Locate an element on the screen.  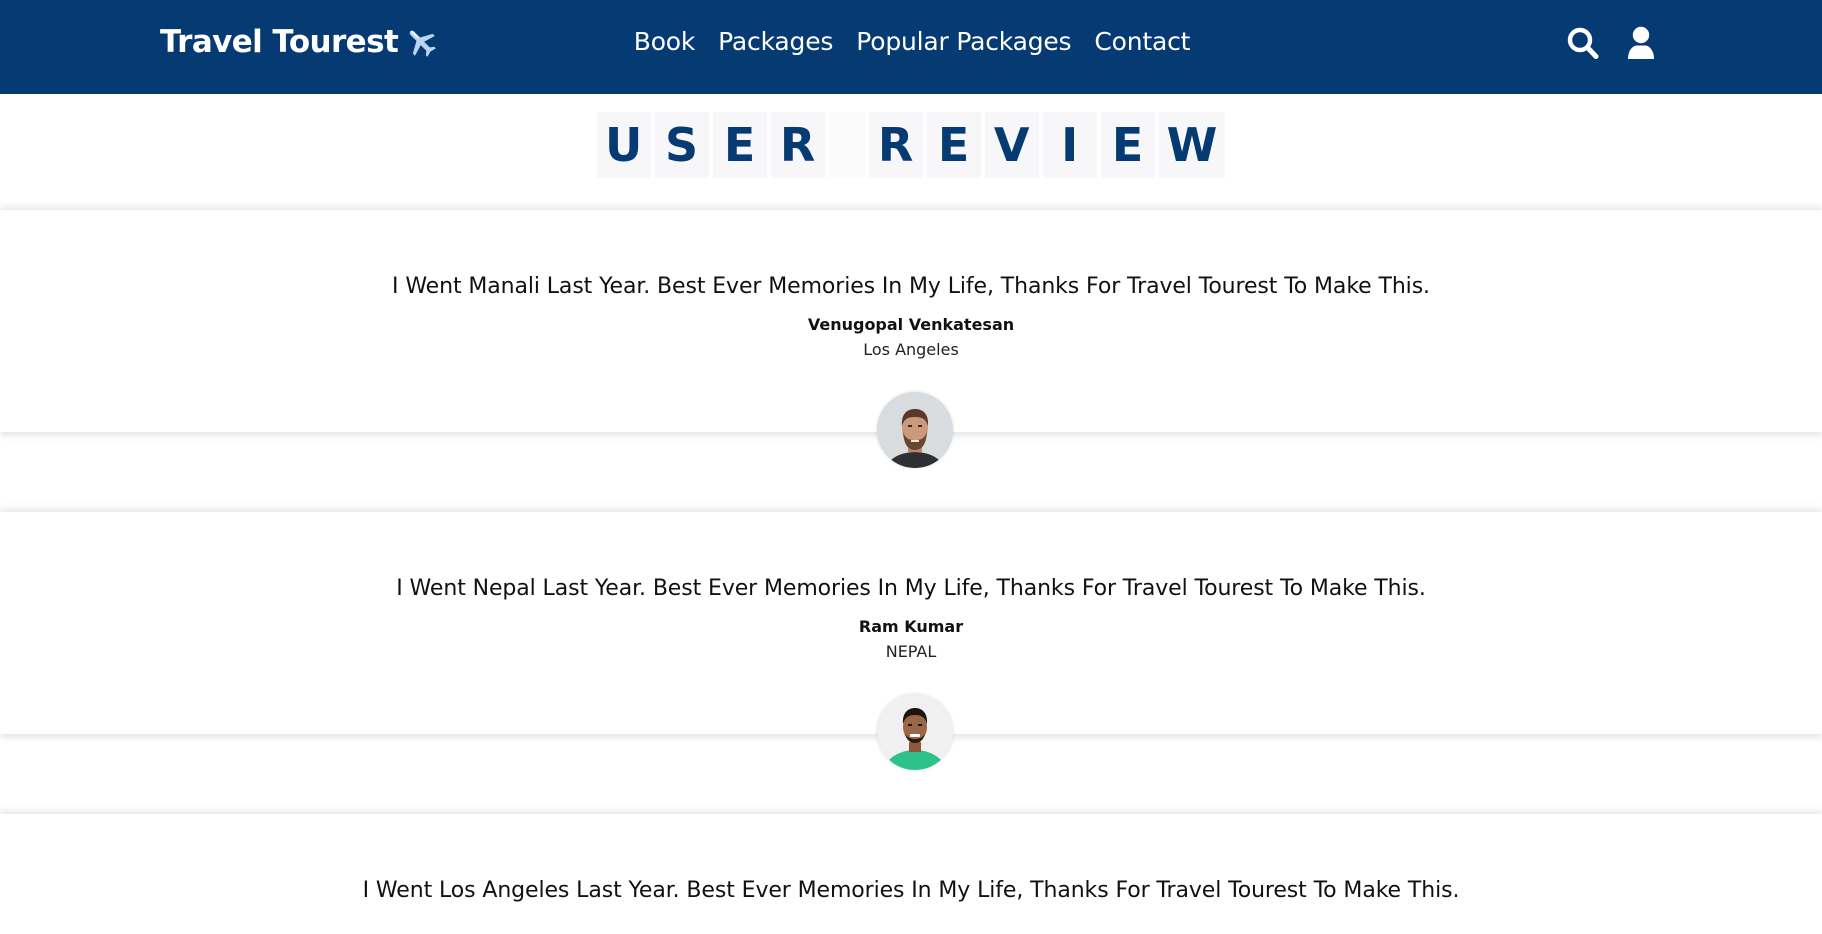
heading-letter-space is located at coordinates (846, 145).